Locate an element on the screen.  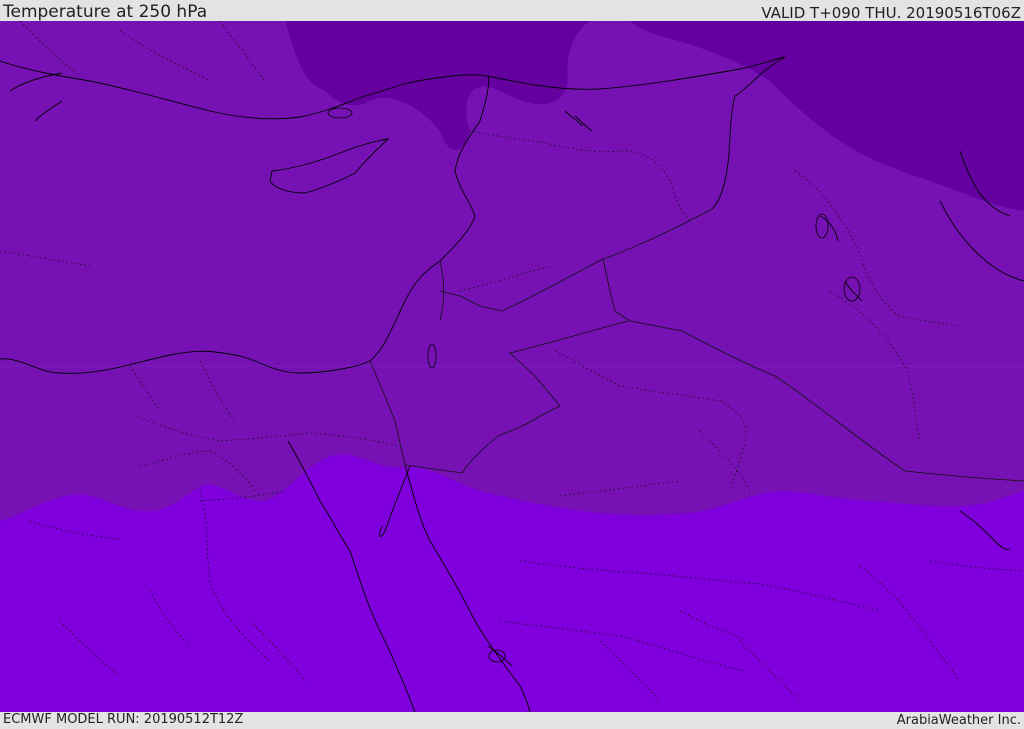
valid-time: VALID T+090 THU. 20190516T06Z is located at coordinates (891, 13).